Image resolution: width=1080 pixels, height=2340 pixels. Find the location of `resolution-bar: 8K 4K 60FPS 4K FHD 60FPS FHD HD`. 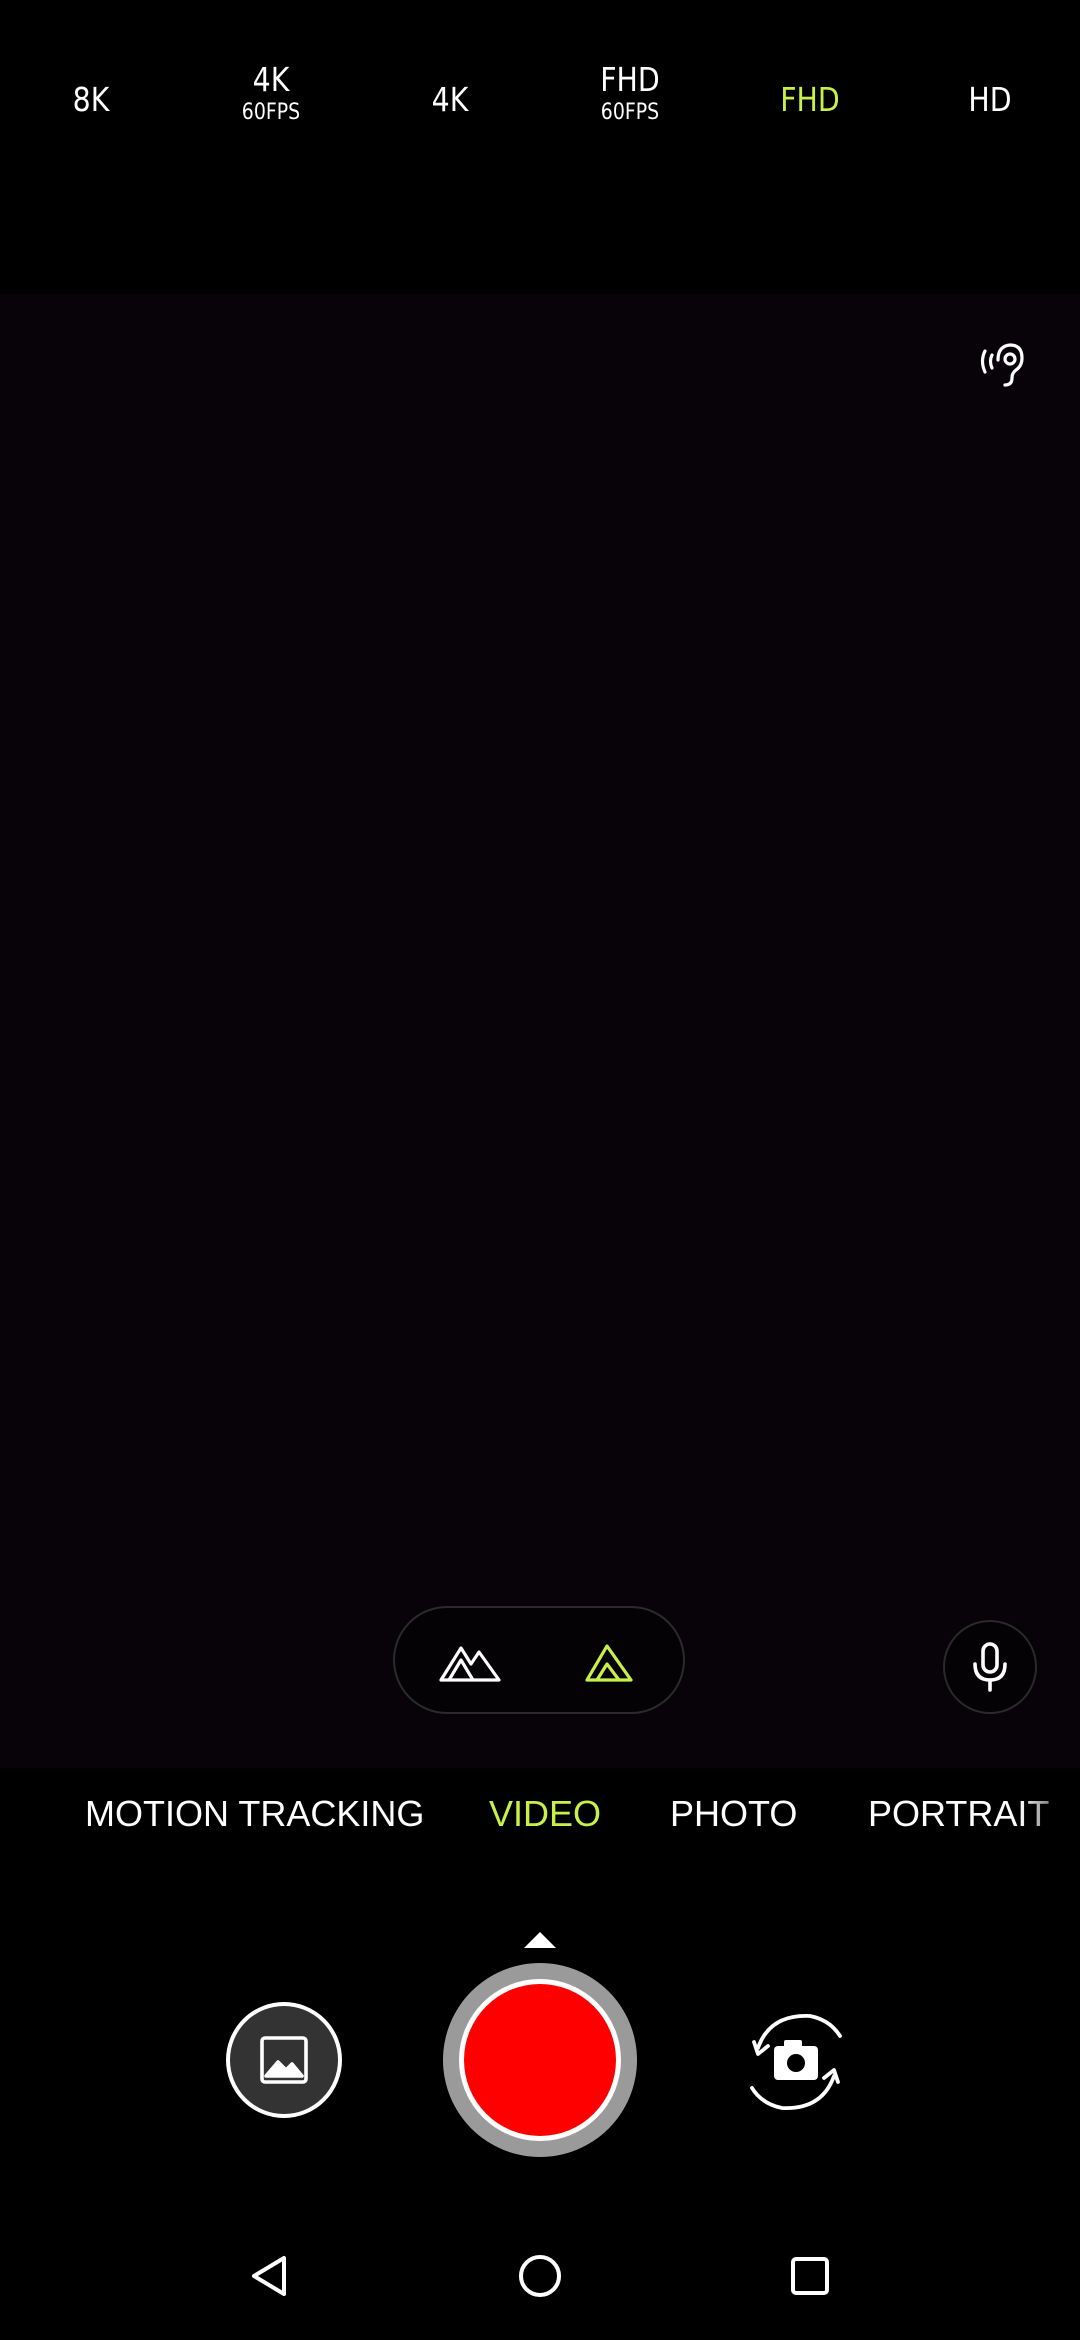

resolution-bar: 8K 4K 60FPS 4K FHD 60FPS FHD HD is located at coordinates (540, 147).